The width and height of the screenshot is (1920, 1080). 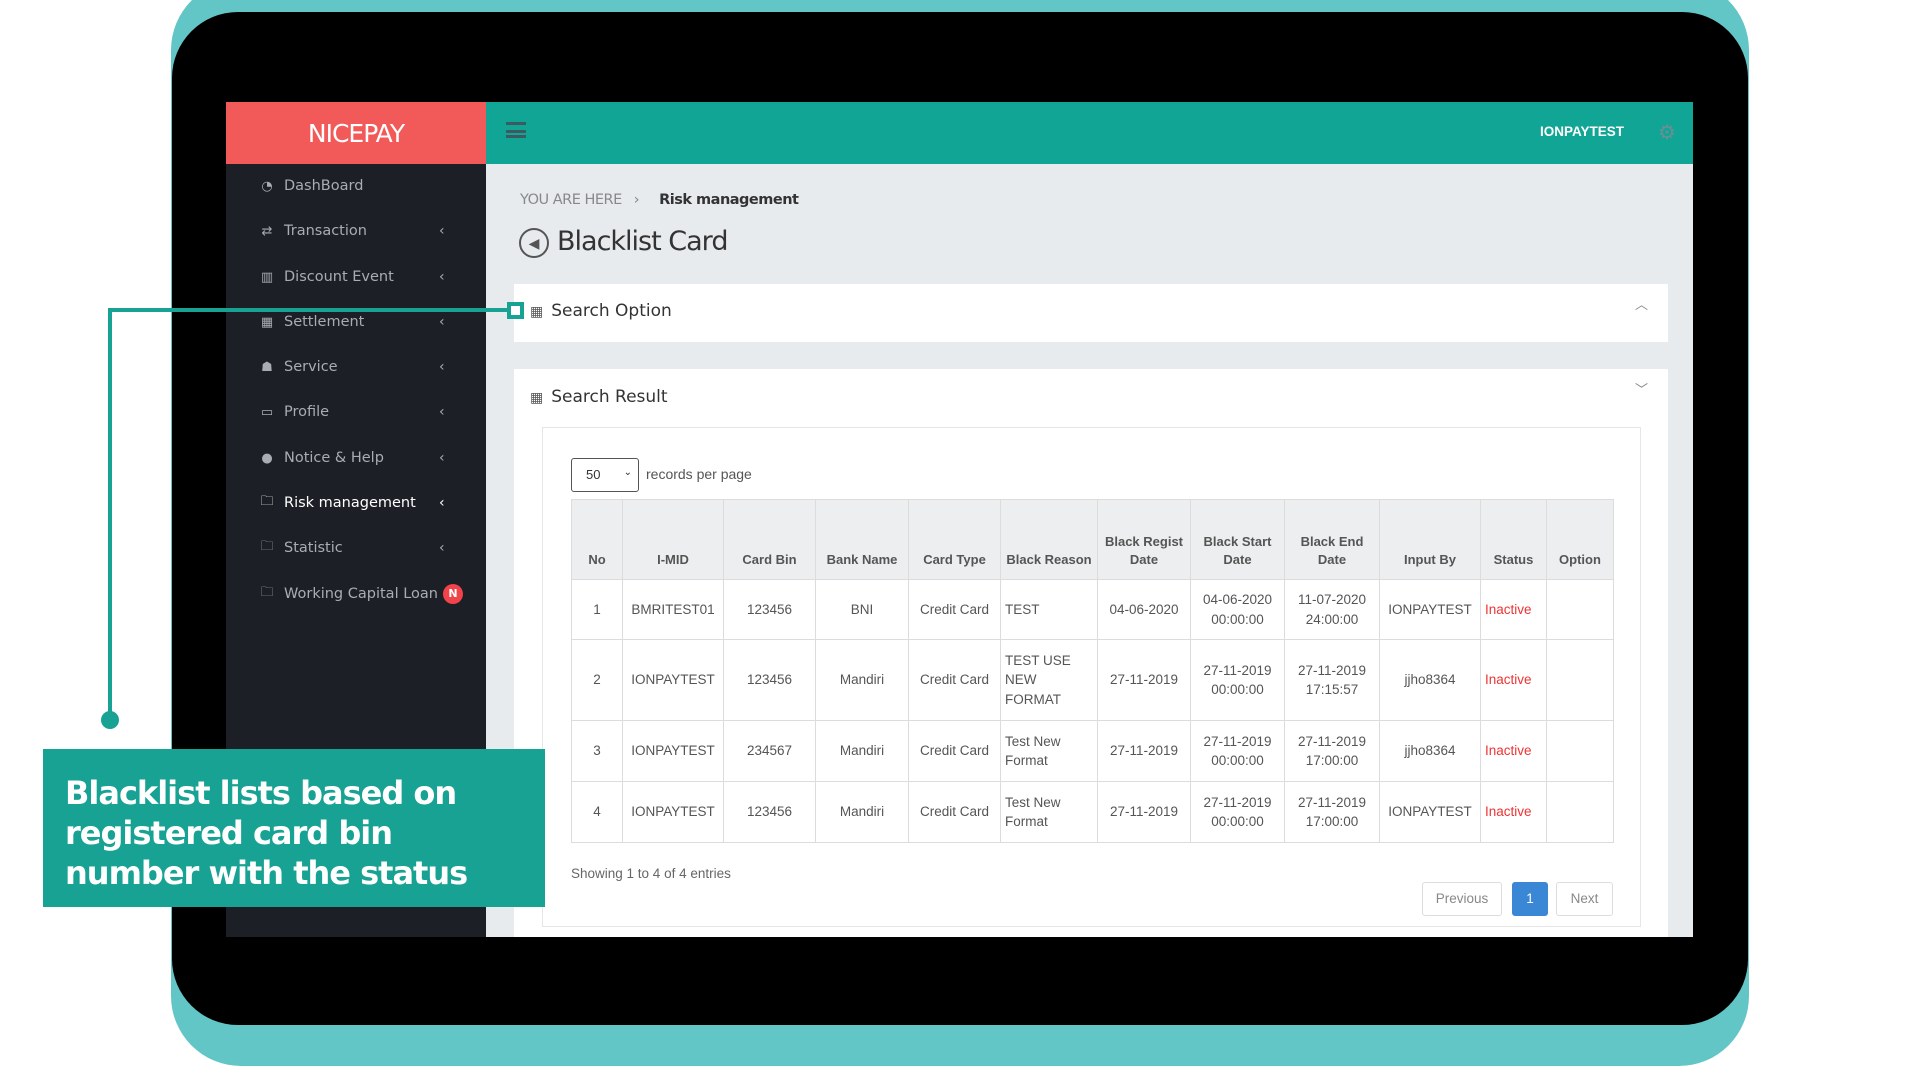 I want to click on sidebar-item-risk-management: 🗀 Risk management ‹, so click(x=356, y=503).